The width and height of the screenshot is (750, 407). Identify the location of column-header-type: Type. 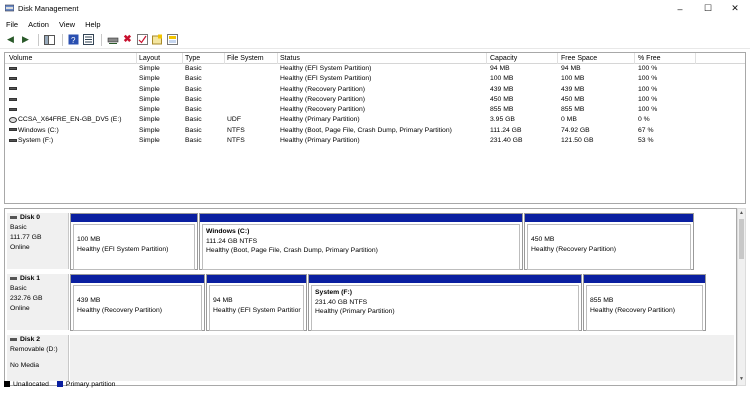
(192, 58).